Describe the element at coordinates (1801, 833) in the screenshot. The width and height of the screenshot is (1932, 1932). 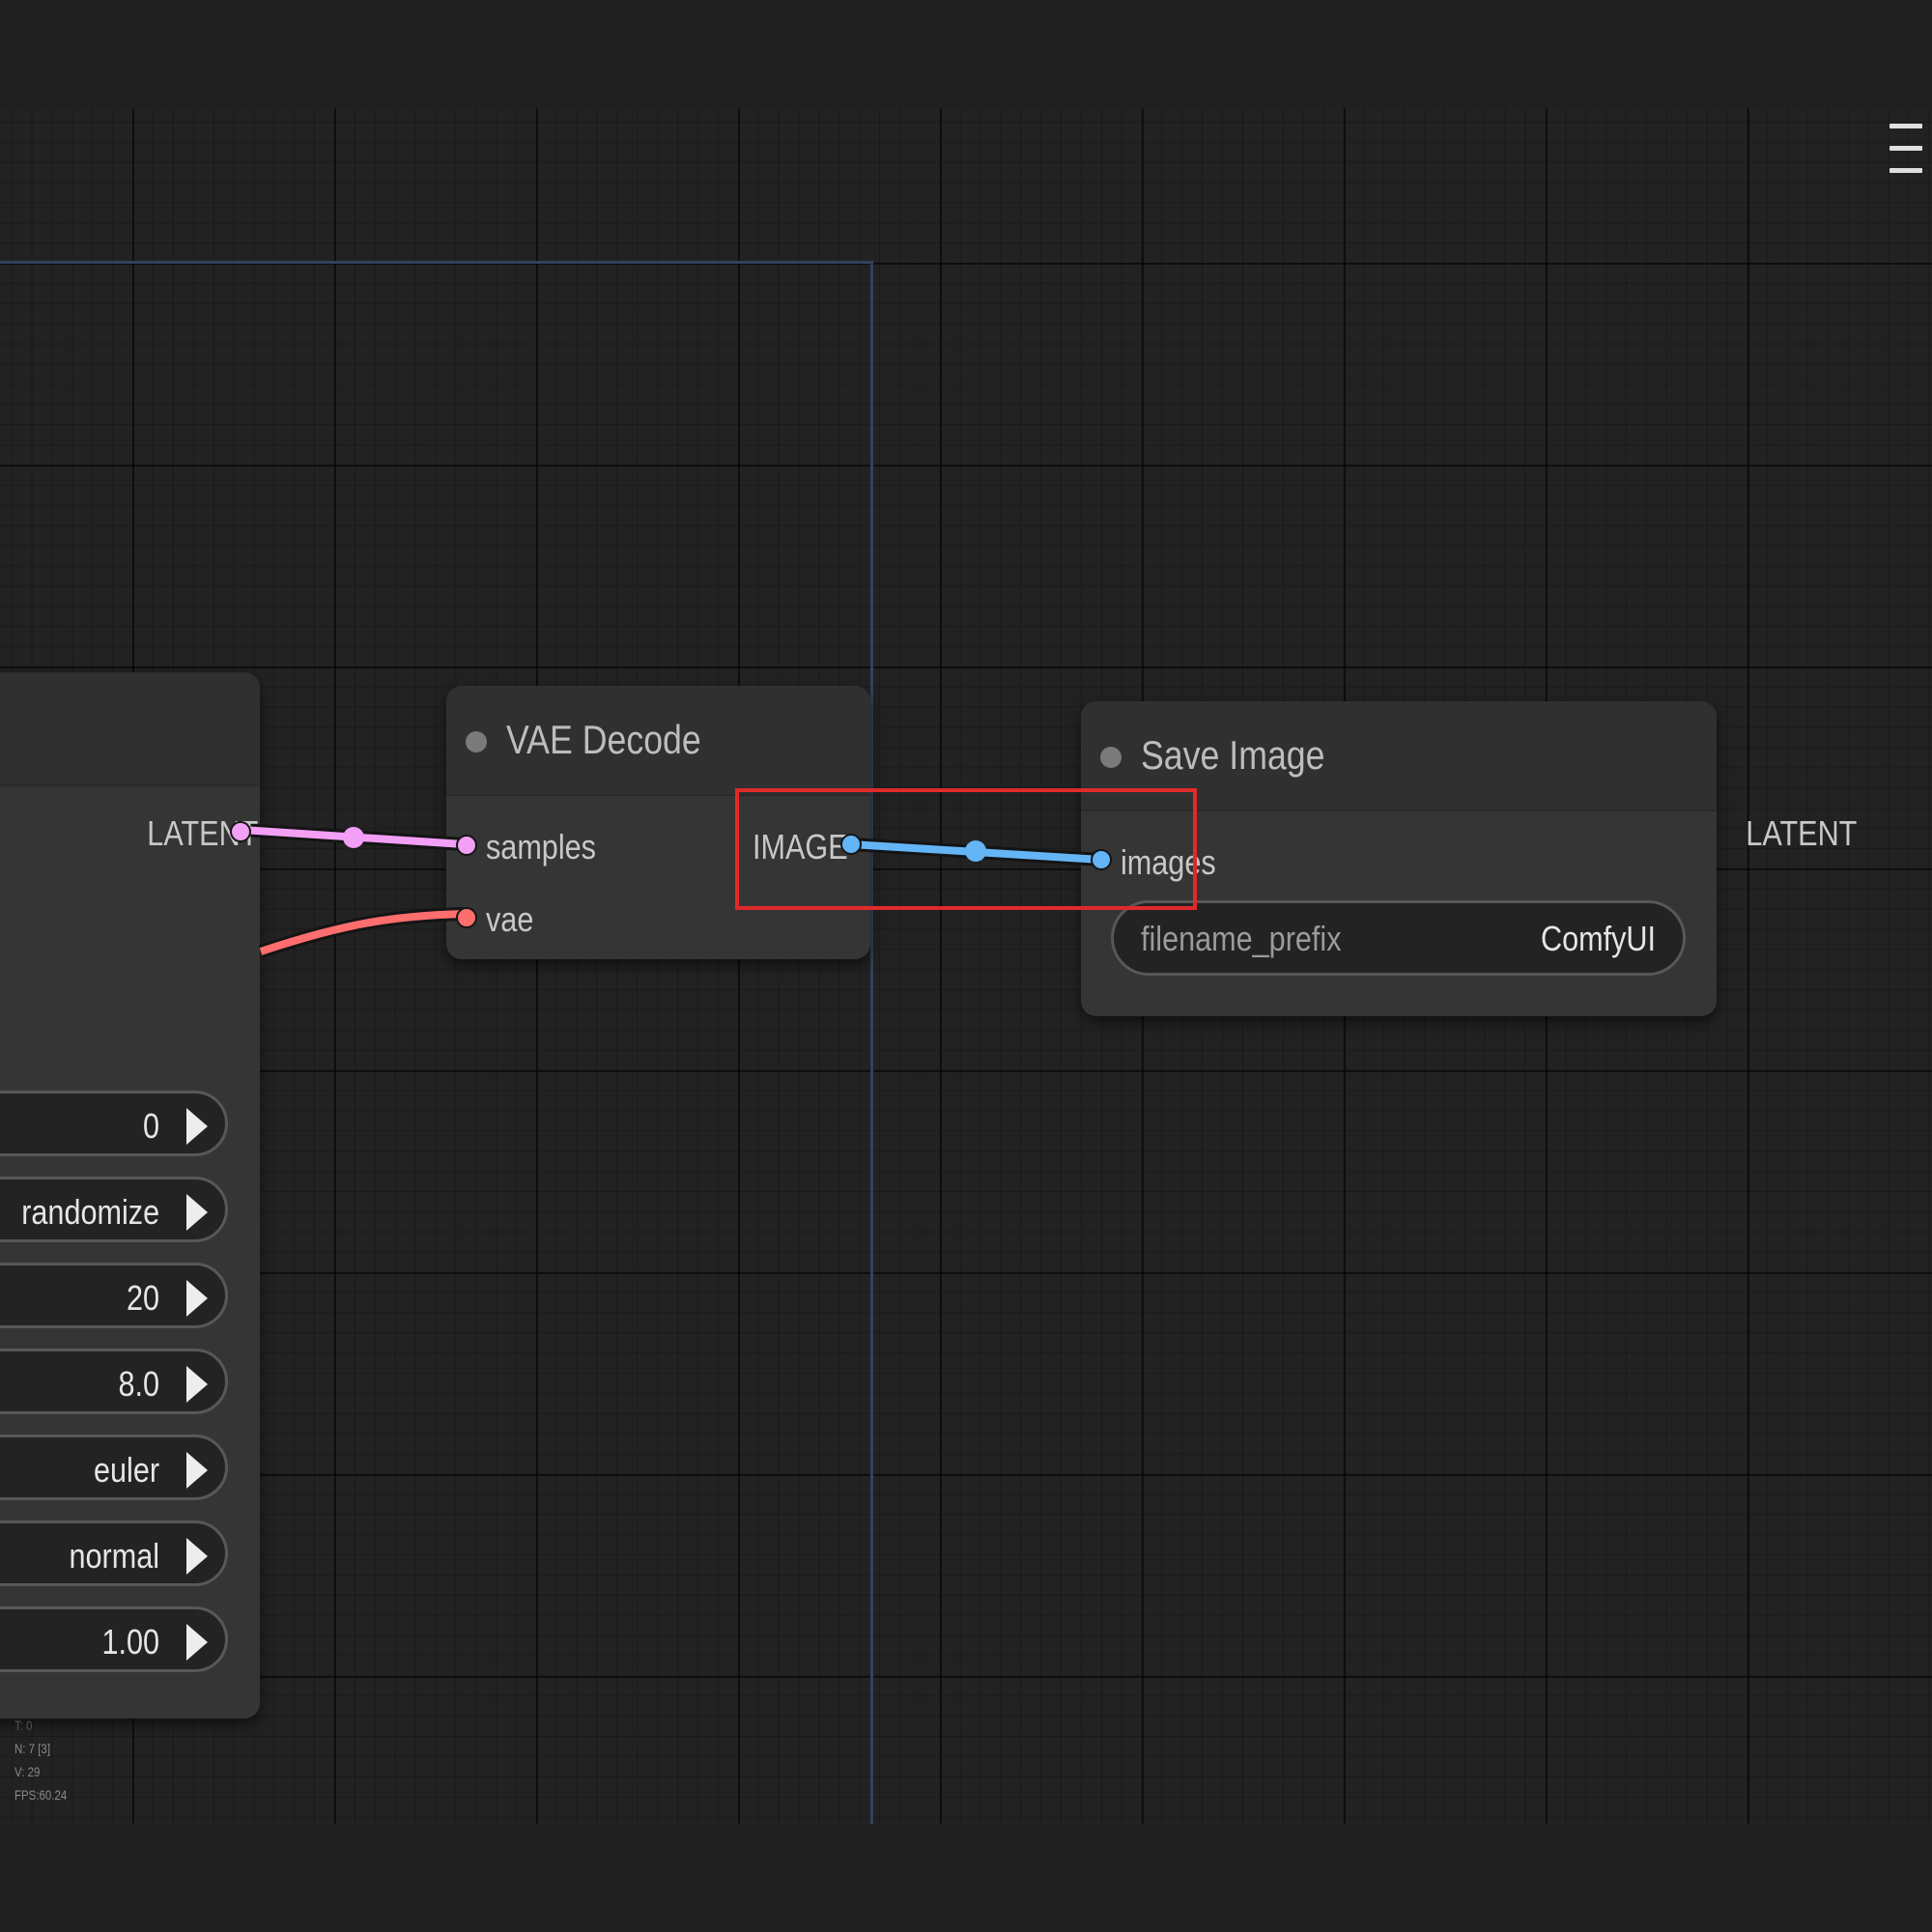
I see `latent-output-label: LATENT` at that location.